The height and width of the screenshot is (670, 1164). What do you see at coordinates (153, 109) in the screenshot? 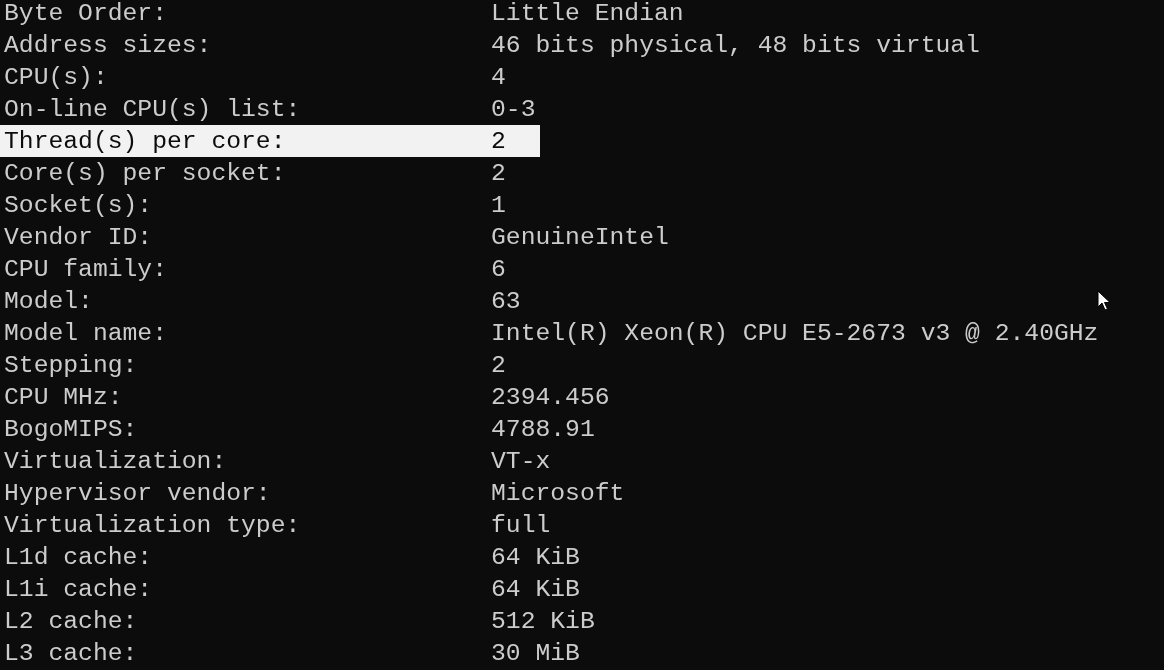
I see `field-label: On-line CPU(s) list:` at bounding box center [153, 109].